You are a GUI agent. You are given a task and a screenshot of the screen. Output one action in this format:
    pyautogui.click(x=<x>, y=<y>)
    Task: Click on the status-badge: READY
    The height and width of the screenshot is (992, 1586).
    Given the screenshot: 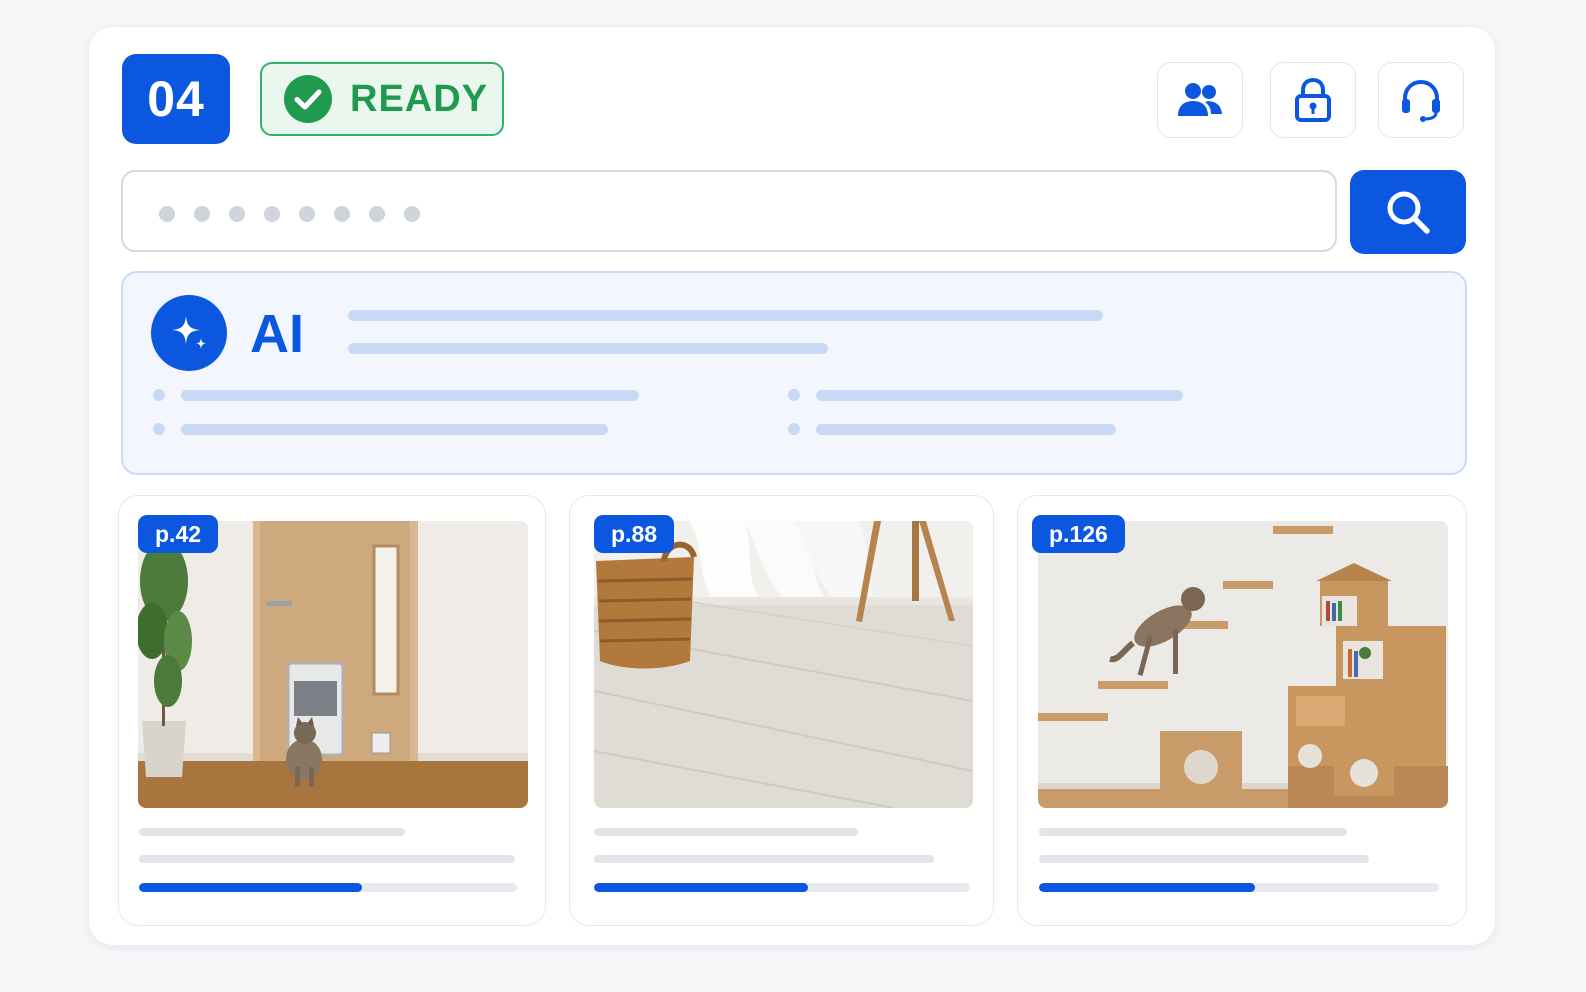 What is the action you would take?
    pyautogui.click(x=382, y=99)
    